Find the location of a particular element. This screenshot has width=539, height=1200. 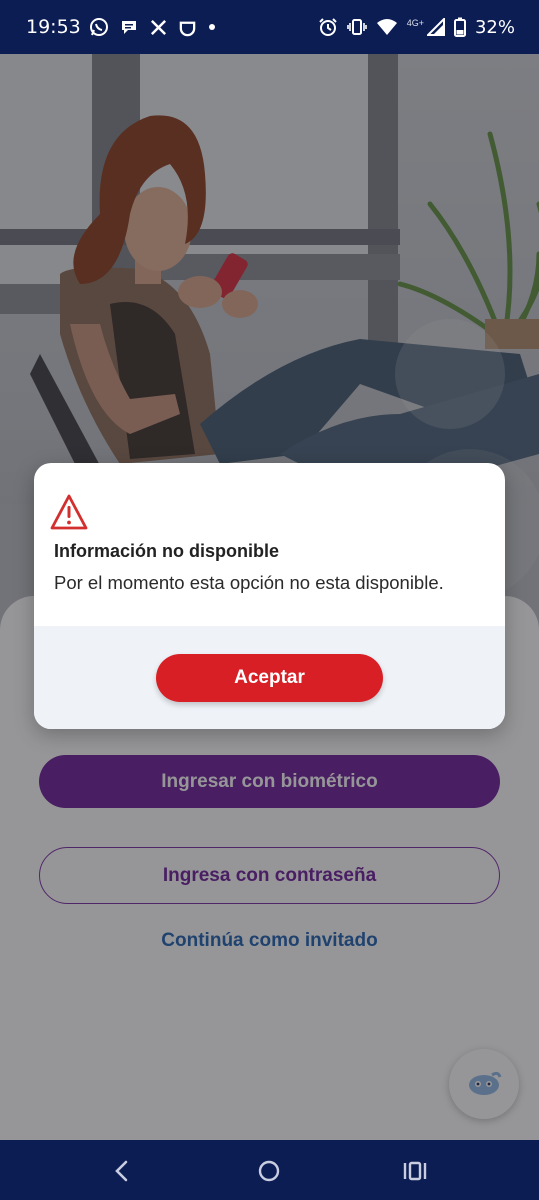

accept-button: Aceptar is located at coordinates (269, 678).